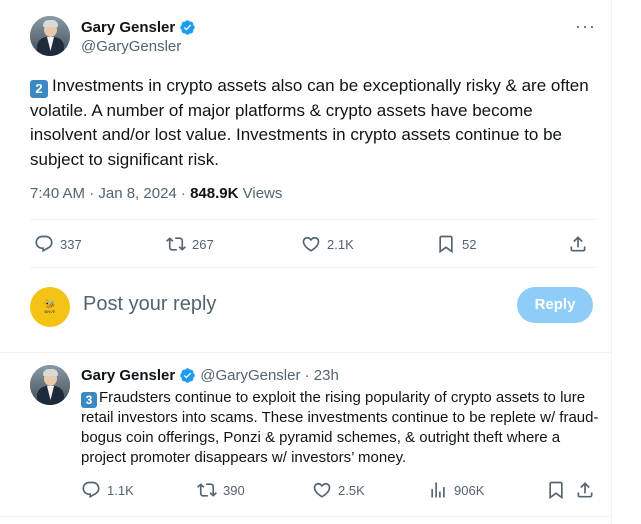 The image size is (641, 524). Describe the element at coordinates (149, 304) in the screenshot. I see `reply-input: Post your reply` at that location.